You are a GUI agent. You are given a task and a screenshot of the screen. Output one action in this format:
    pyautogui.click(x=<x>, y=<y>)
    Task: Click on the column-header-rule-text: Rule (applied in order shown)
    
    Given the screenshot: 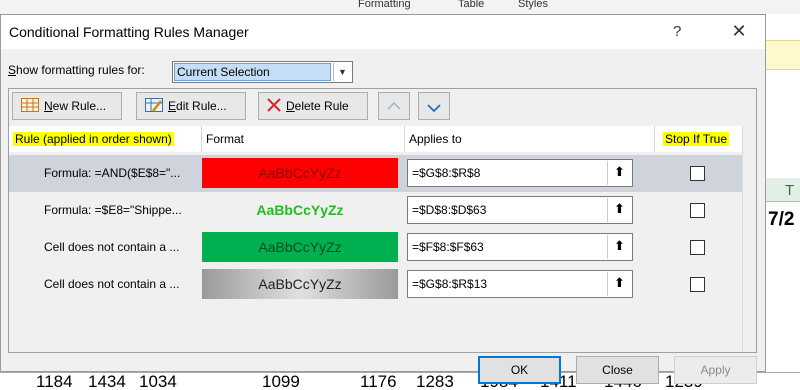 What is the action you would take?
    pyautogui.click(x=93, y=139)
    